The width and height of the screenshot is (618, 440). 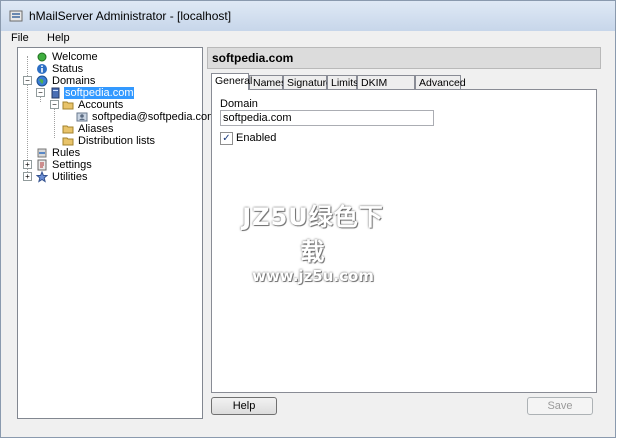 I want to click on tree-item-distribution-lists: Distribution lists, so click(x=109, y=141).